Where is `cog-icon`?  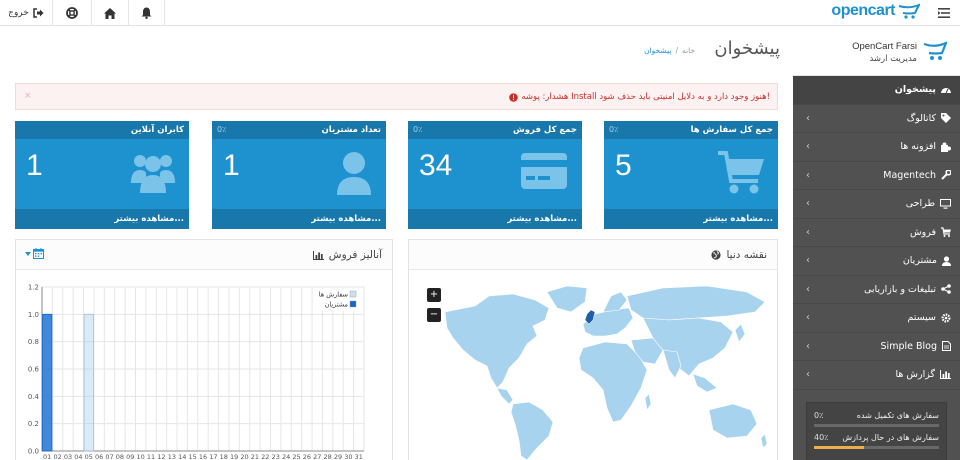
cog-icon is located at coordinates (946, 318).